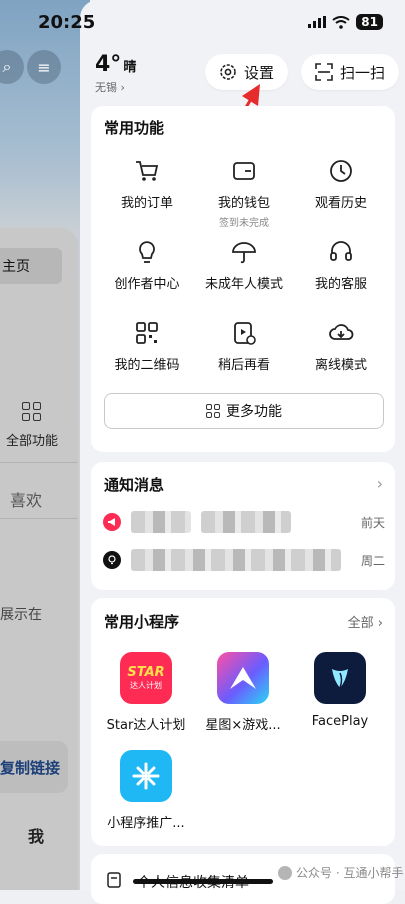 The height and width of the screenshot is (904, 405). I want to click on mini-program-faceplay: FacePlay, so click(340, 690).